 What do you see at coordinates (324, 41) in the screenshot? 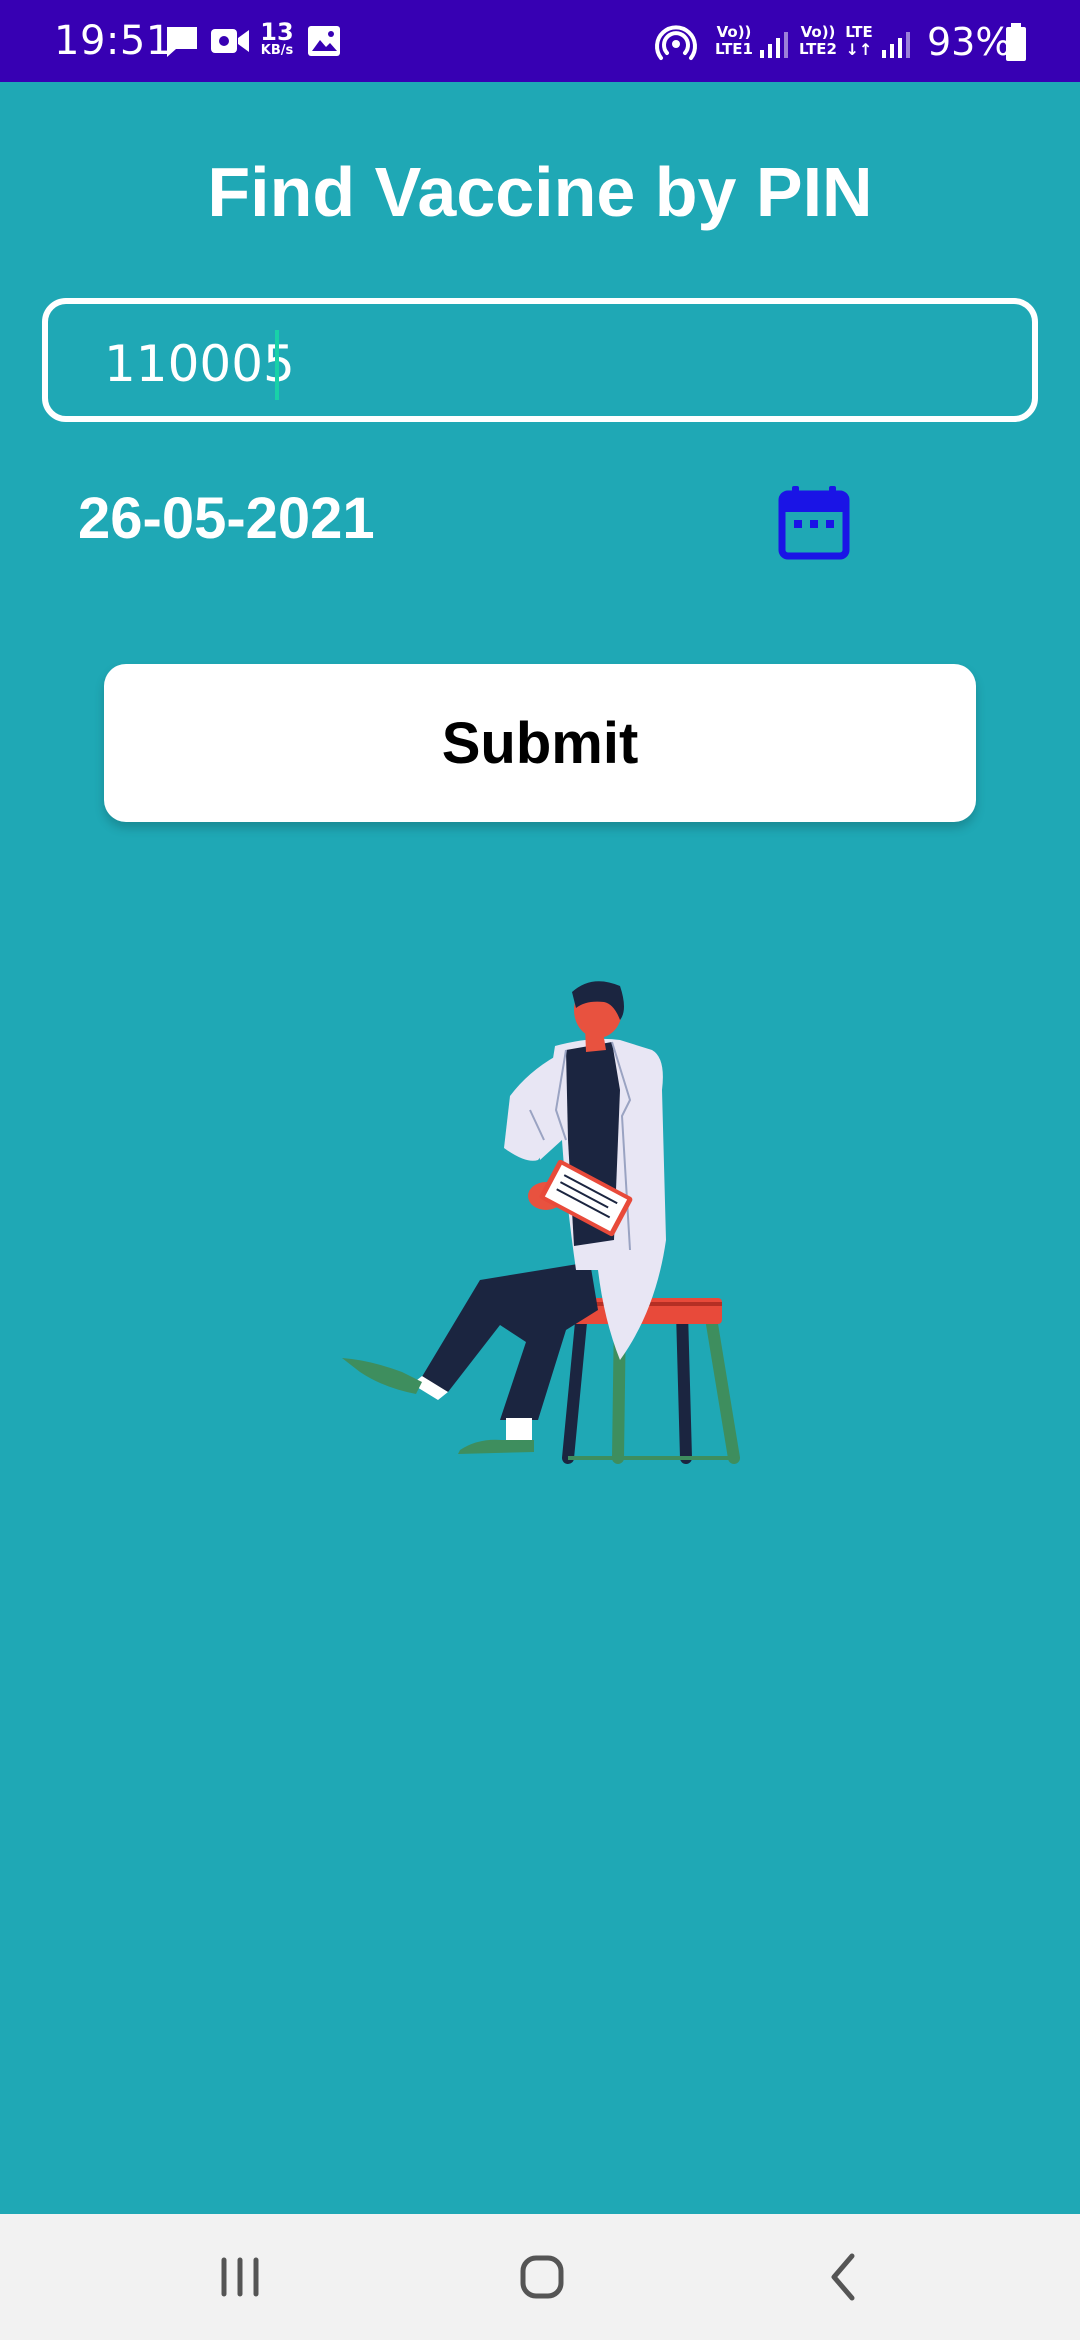
I see `image-icon` at bounding box center [324, 41].